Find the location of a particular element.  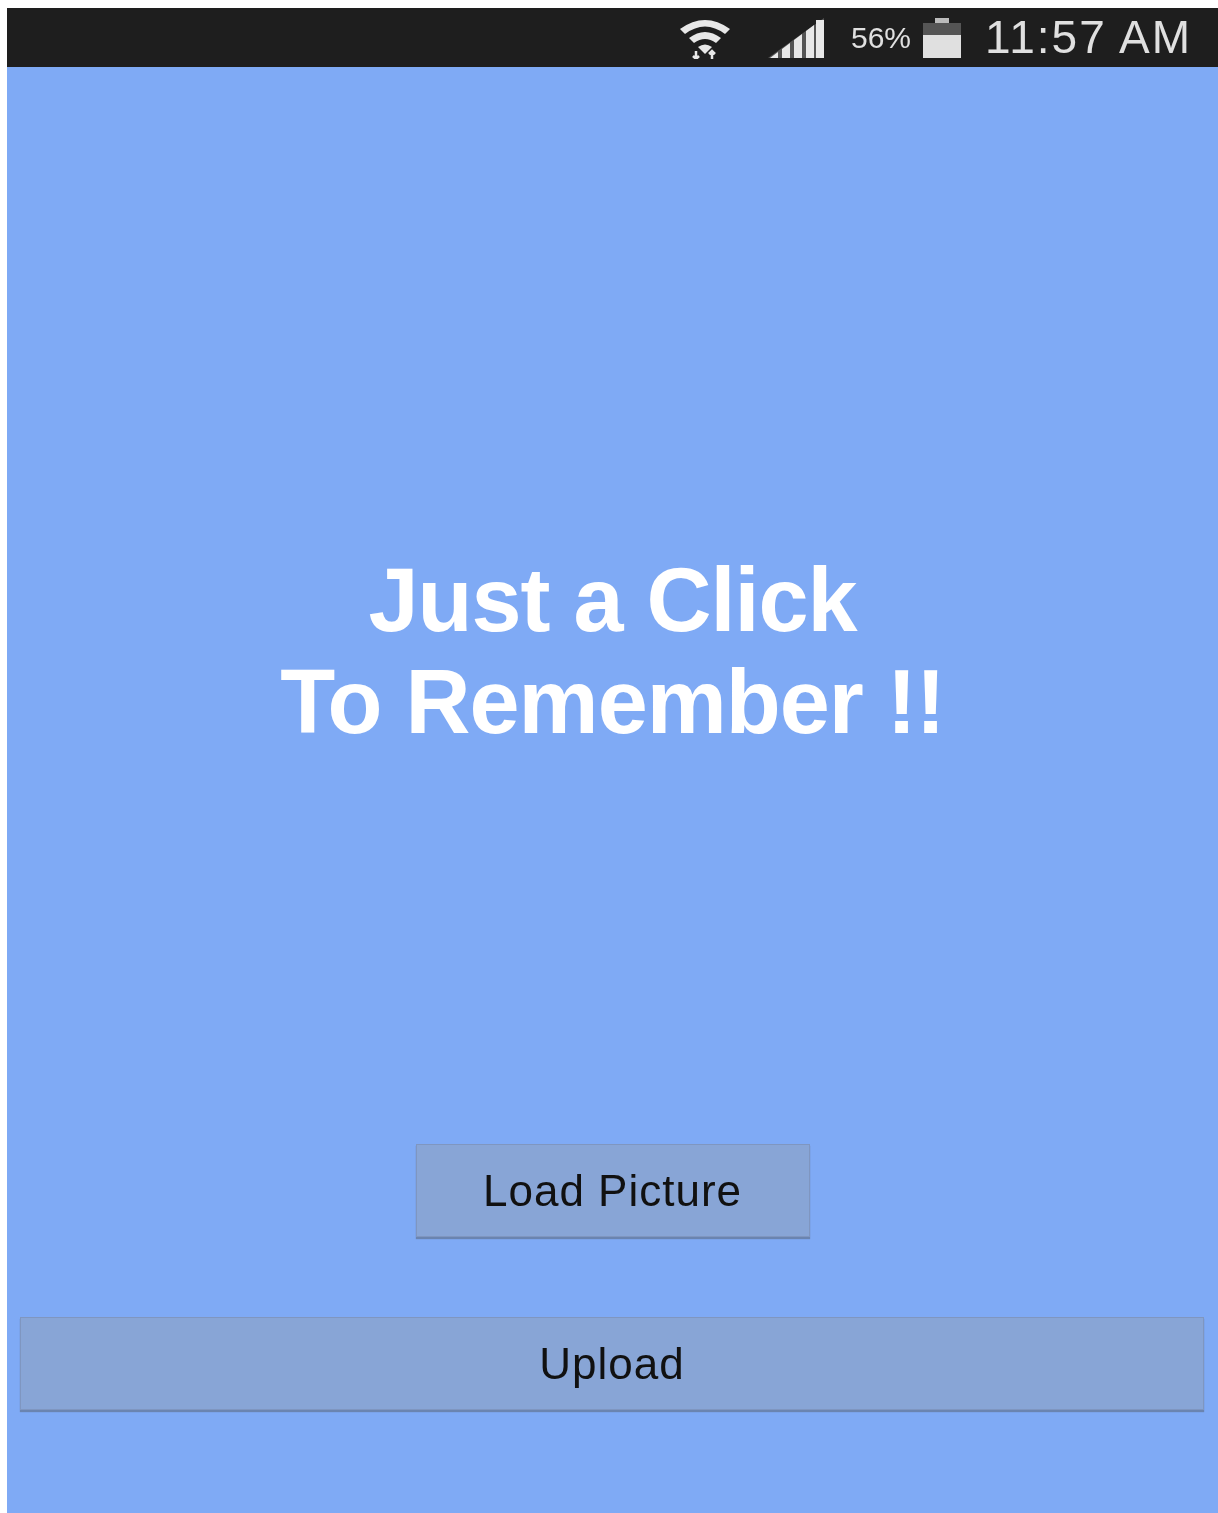

headline: To Remember !! is located at coordinates (612, 702).